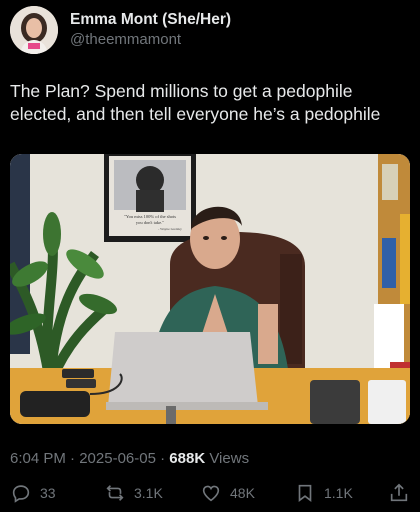 Image resolution: width=420 pixels, height=512 pixels. I want to click on poster-quote-line-2: you don't take.", so click(150, 222).